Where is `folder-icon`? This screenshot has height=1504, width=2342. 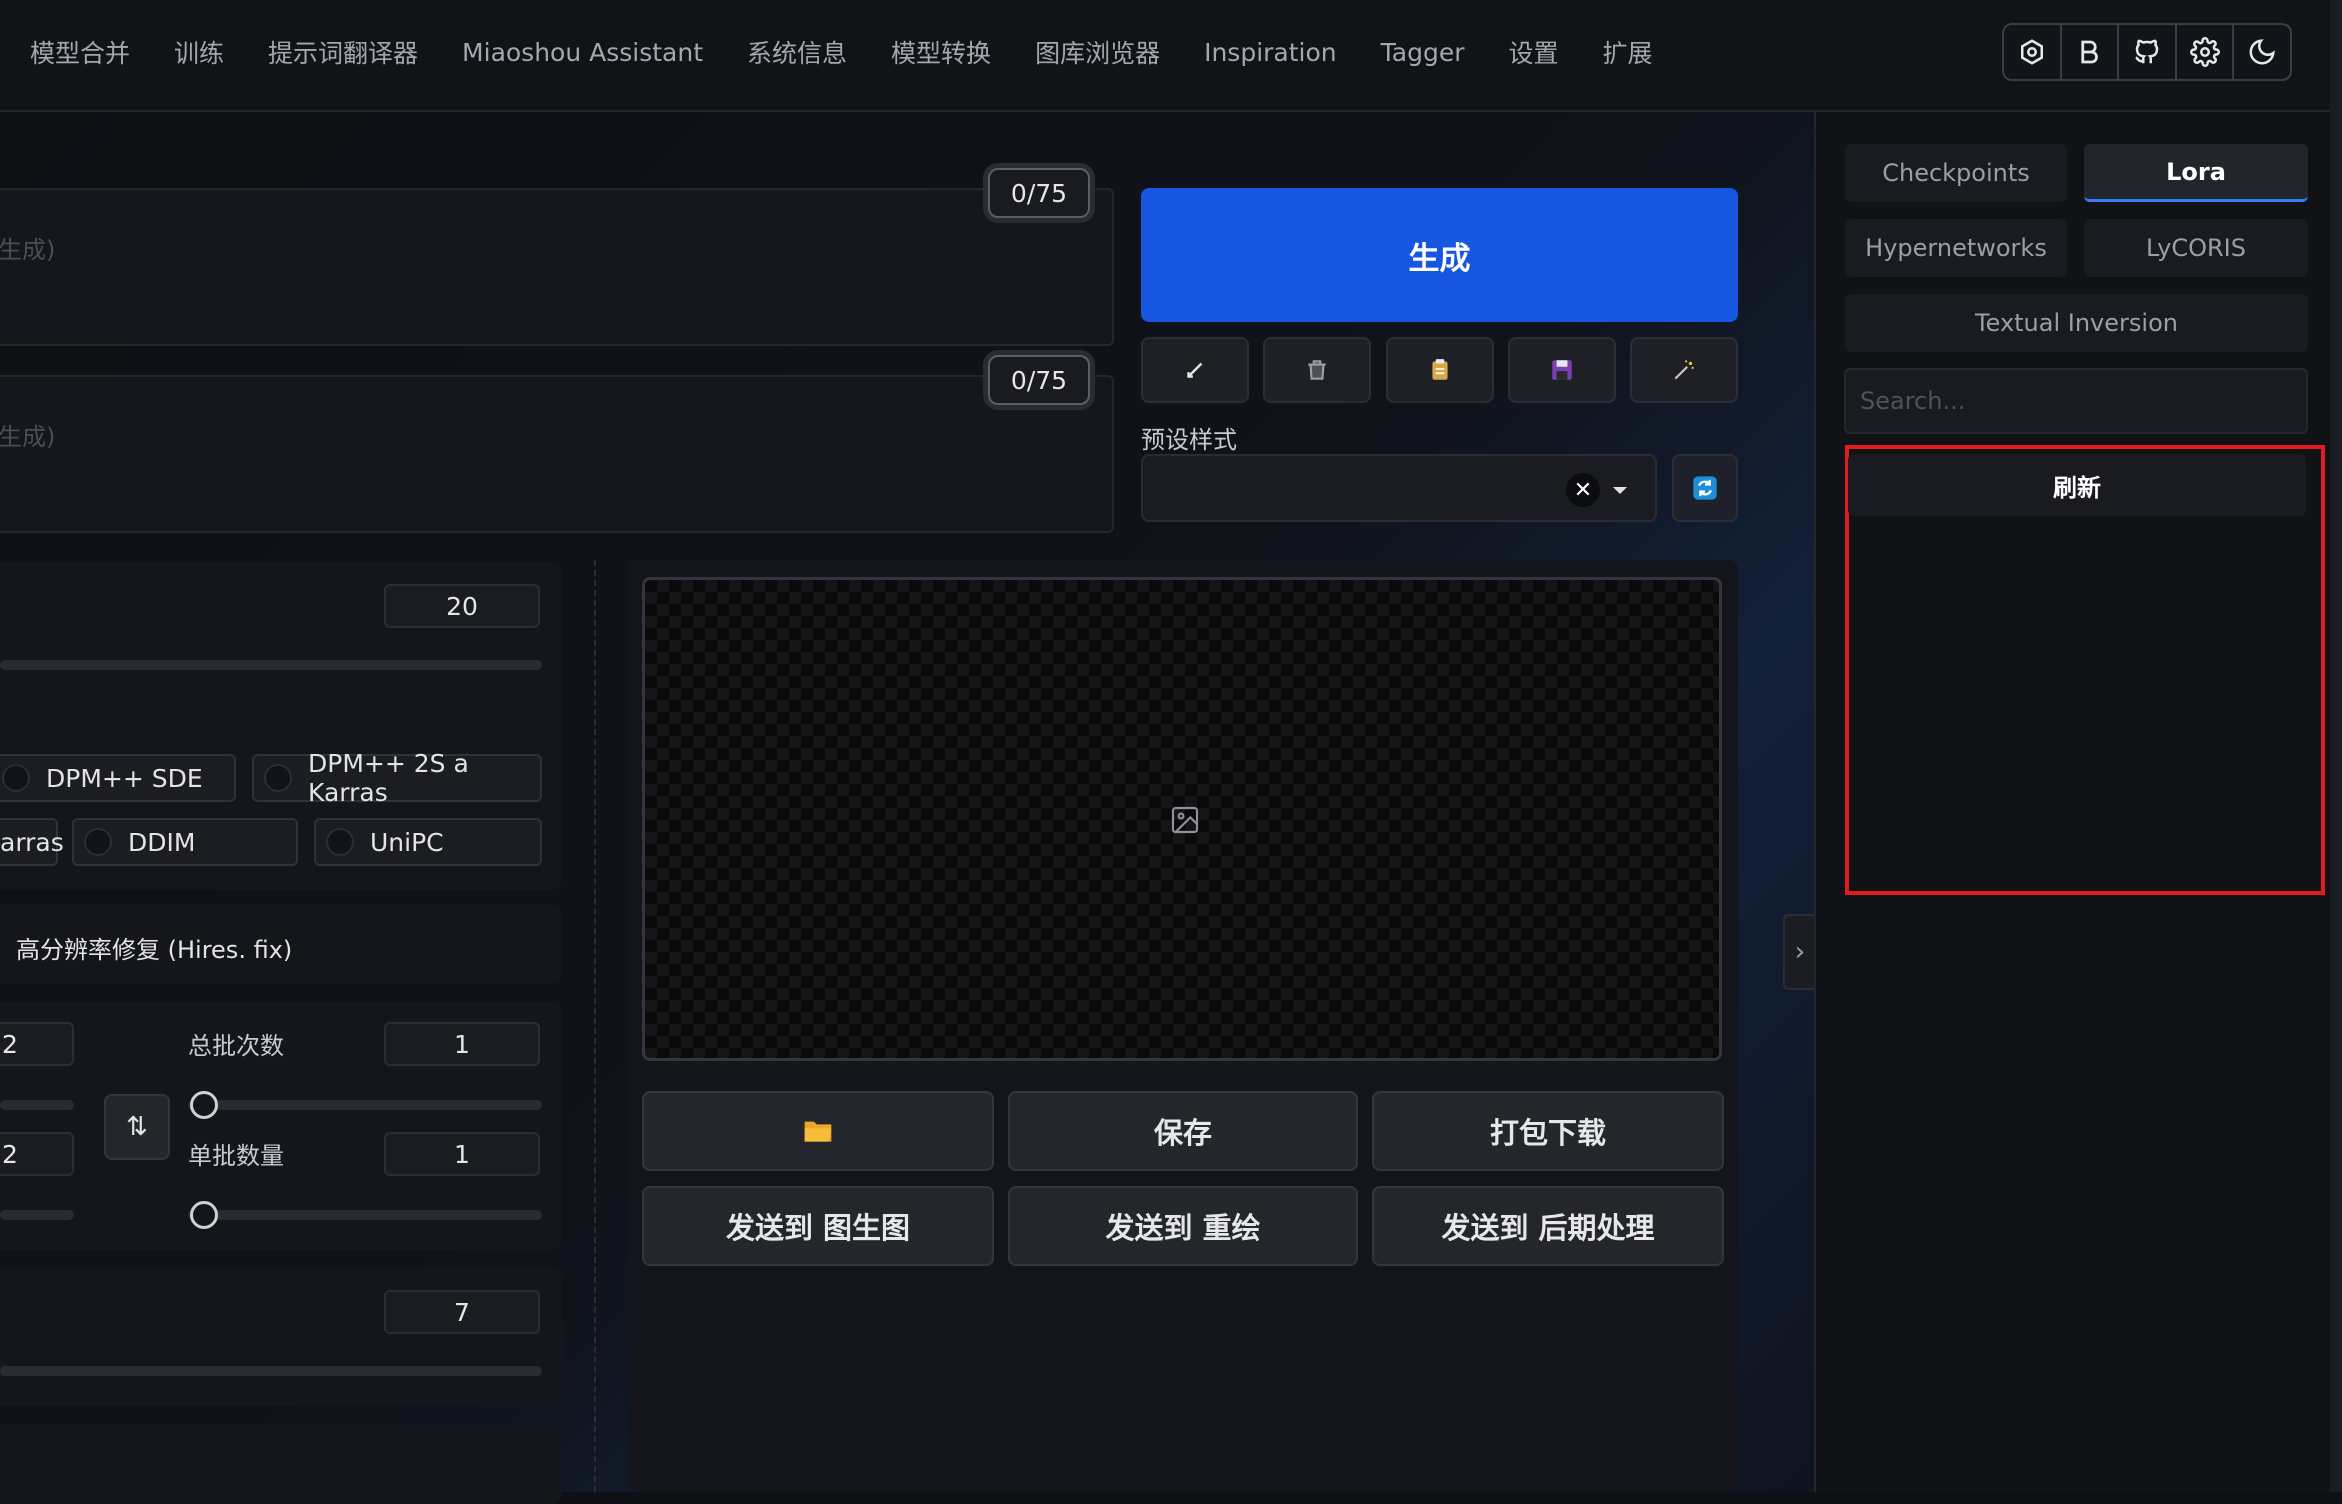 folder-icon is located at coordinates (818, 1131).